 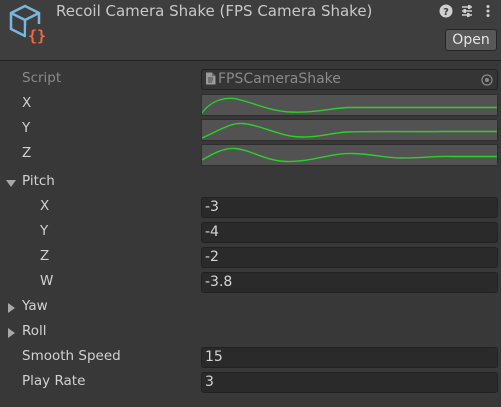 I want to click on smooth-speed-input: 15, so click(x=349, y=357).